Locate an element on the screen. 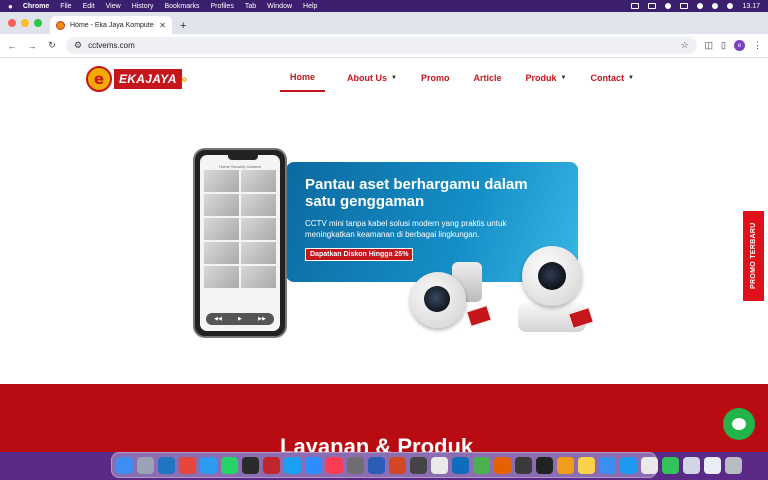 This screenshot has height=480, width=768. dock-trash-icon is located at coordinates (733, 465).